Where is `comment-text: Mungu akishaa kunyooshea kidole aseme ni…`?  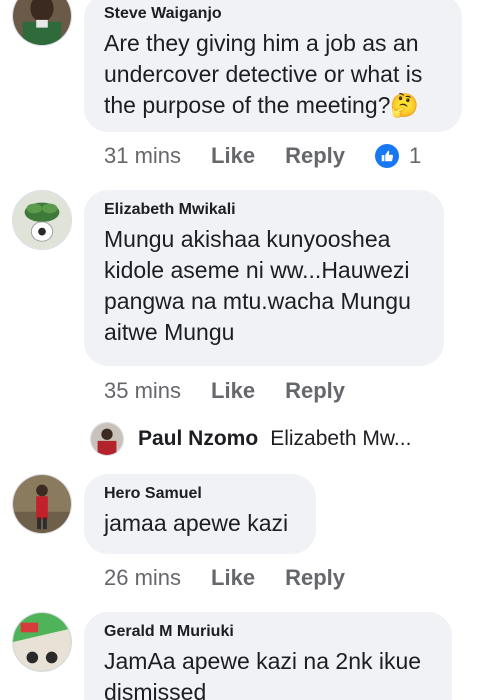
comment-text: Mungu akishaa kunyooshea kidole aseme ni… is located at coordinates (257, 285).